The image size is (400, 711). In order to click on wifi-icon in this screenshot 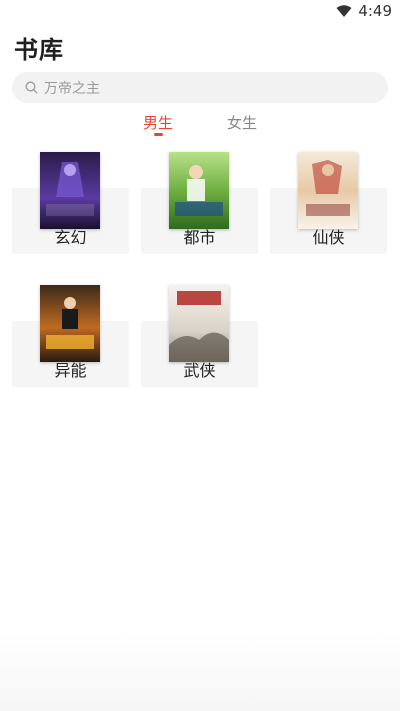, I will do `click(344, 11)`.